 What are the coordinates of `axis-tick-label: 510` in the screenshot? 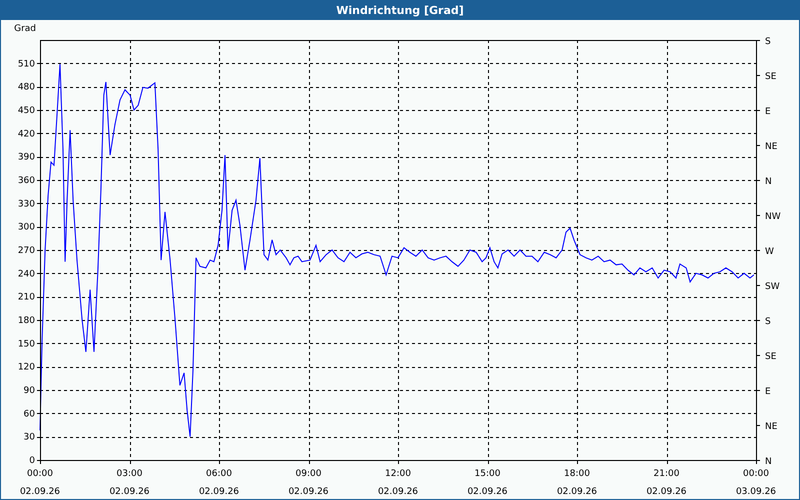 It's located at (26, 64).